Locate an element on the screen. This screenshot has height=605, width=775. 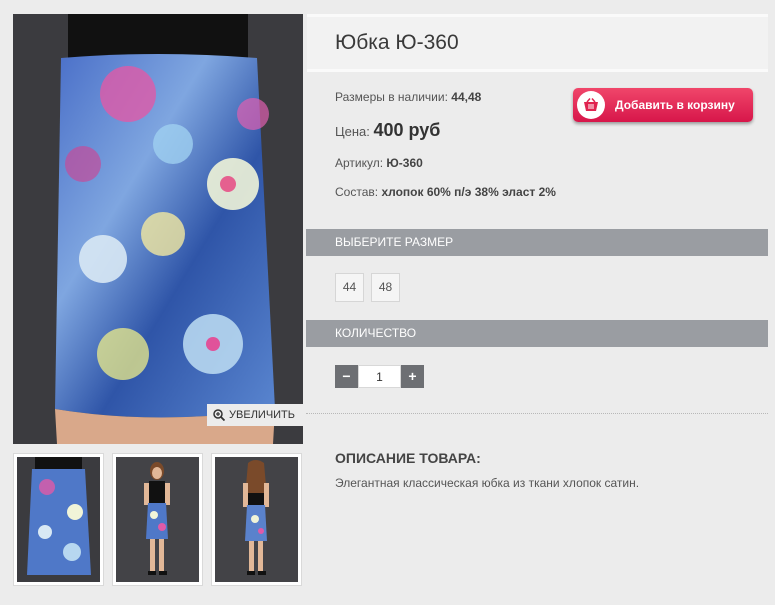
zoom-button: УВЕЛИЧИТЬ is located at coordinates (255, 415).